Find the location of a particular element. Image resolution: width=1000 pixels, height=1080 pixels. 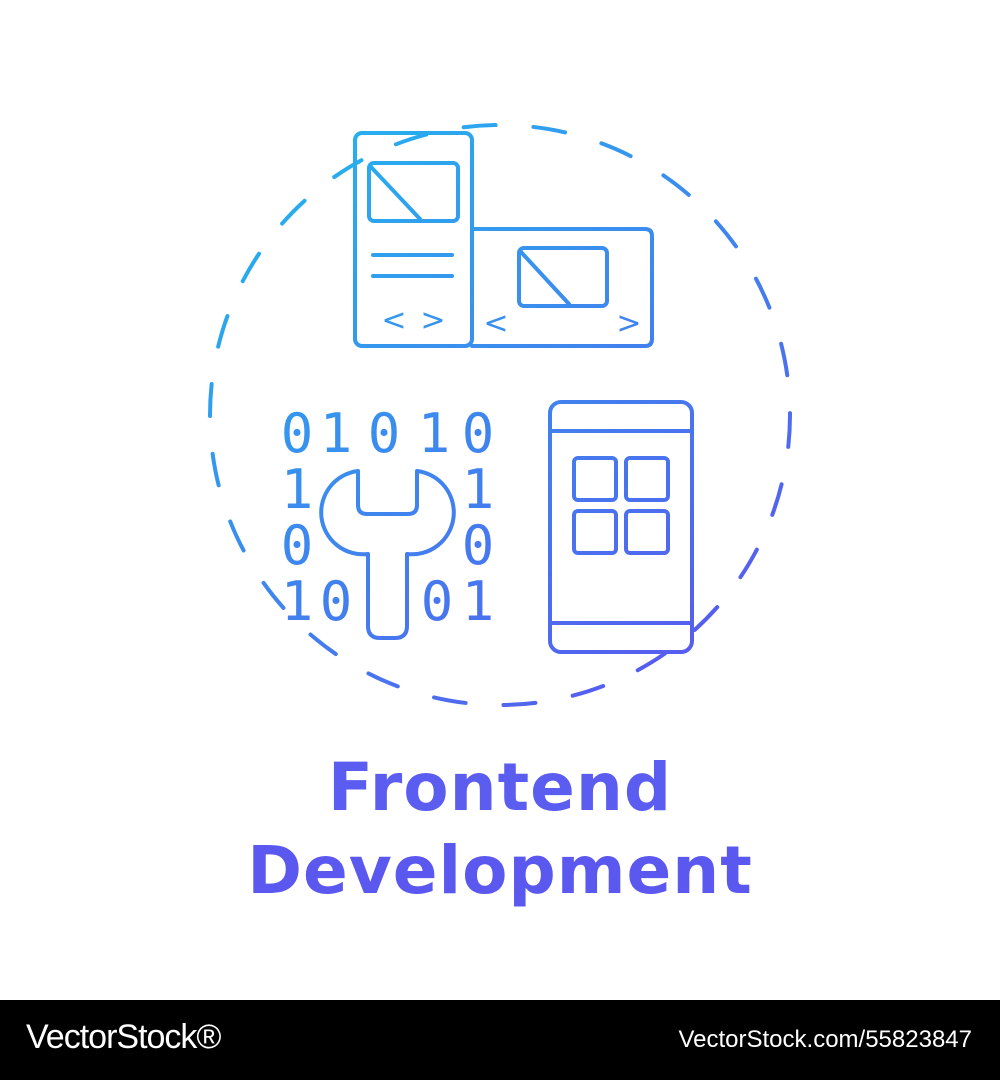

title-line-frontend: Frontend is located at coordinates (500, 787).